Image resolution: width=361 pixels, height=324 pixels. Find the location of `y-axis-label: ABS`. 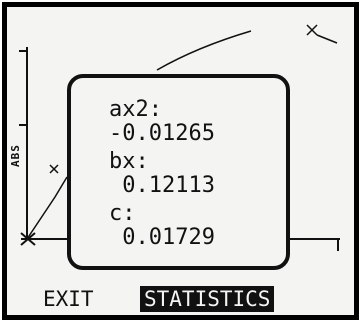

y-axis-label: ABS is located at coordinates (15, 155).